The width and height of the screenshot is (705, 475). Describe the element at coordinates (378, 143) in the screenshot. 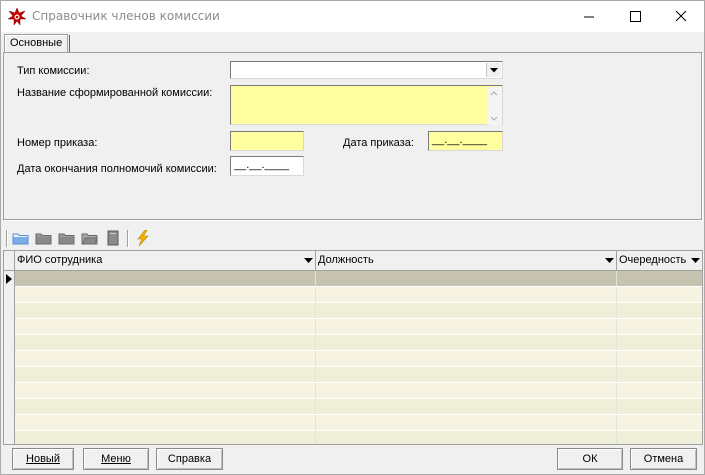

I see `order-date-label: Дата приказа:` at that location.